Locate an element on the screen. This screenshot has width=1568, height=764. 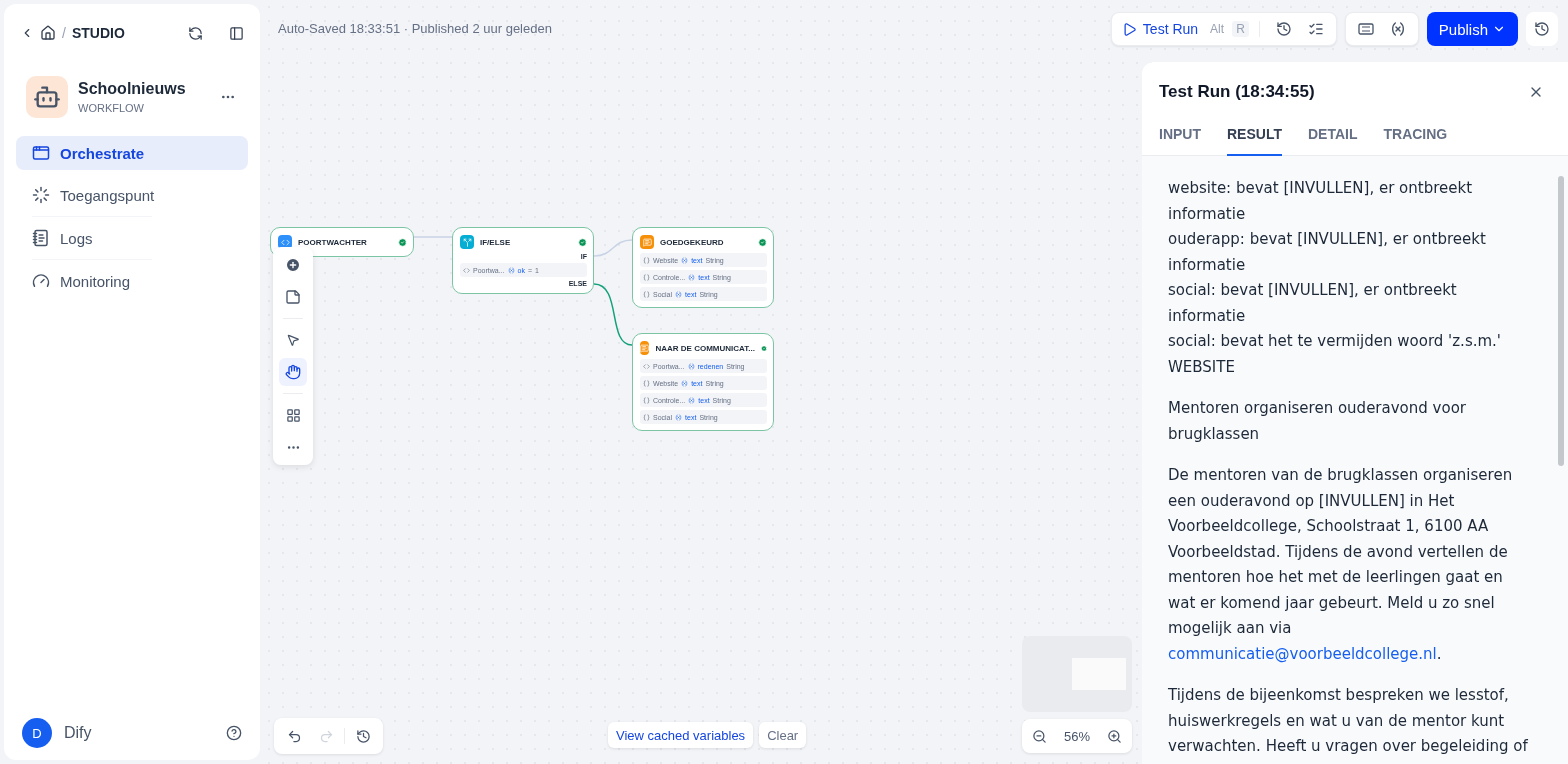
play-icon is located at coordinates (1129, 29).